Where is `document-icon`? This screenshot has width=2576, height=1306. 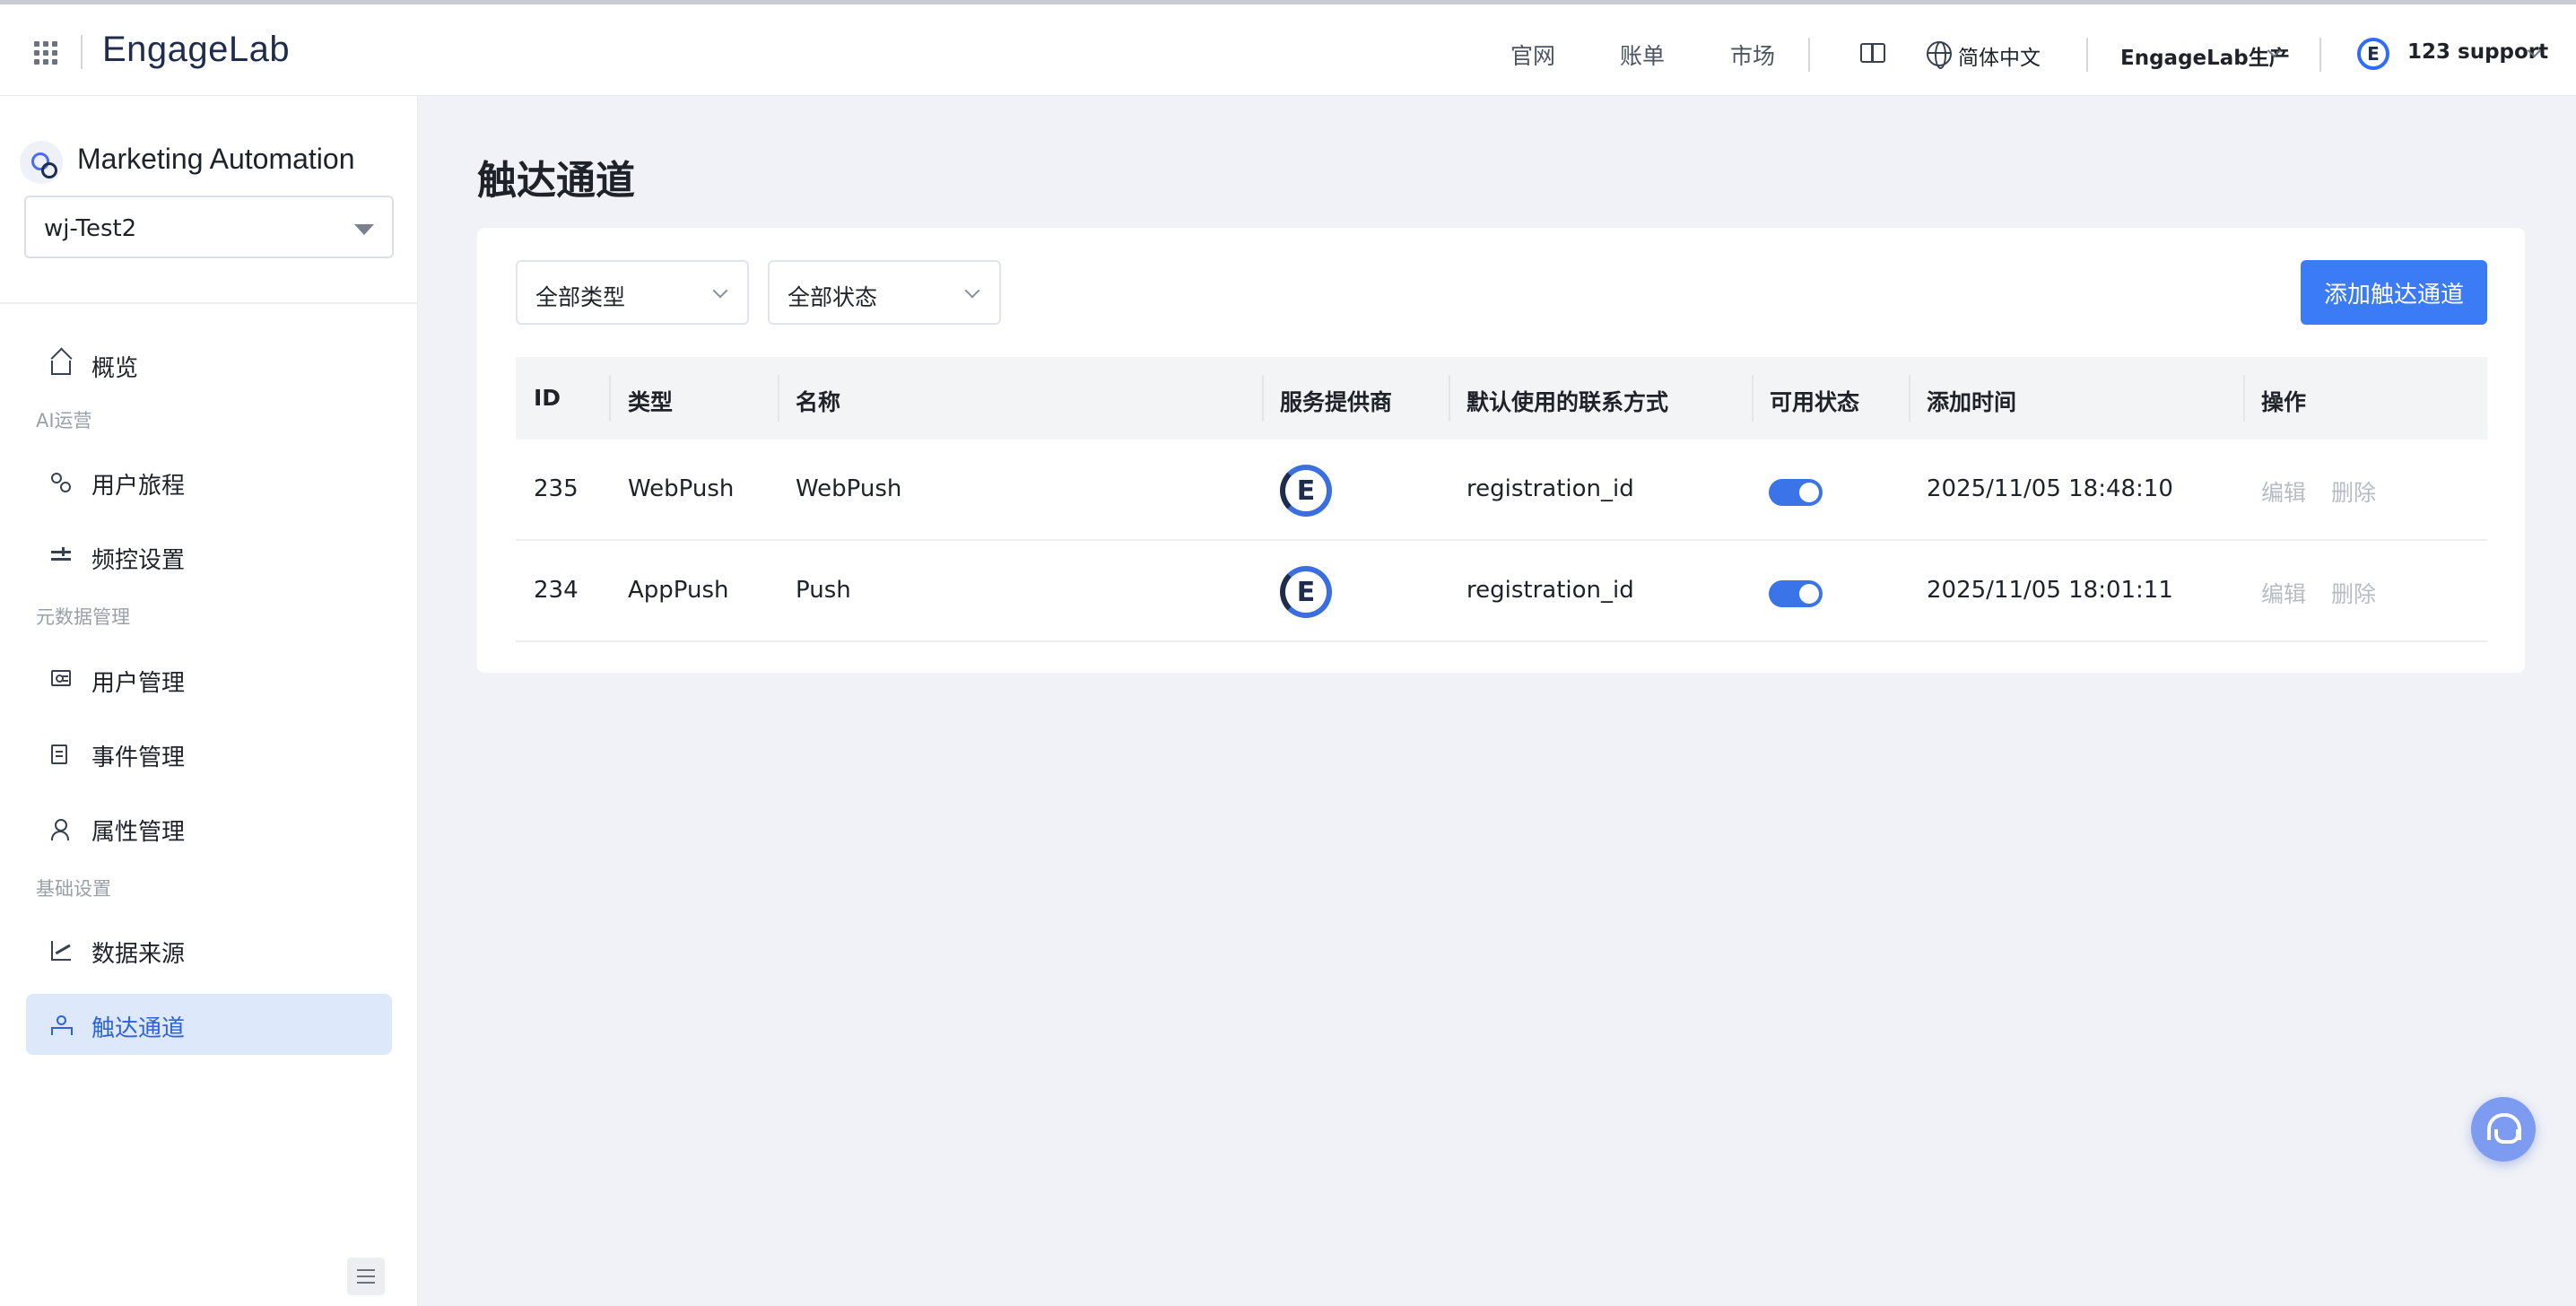
document-icon is located at coordinates (59, 754).